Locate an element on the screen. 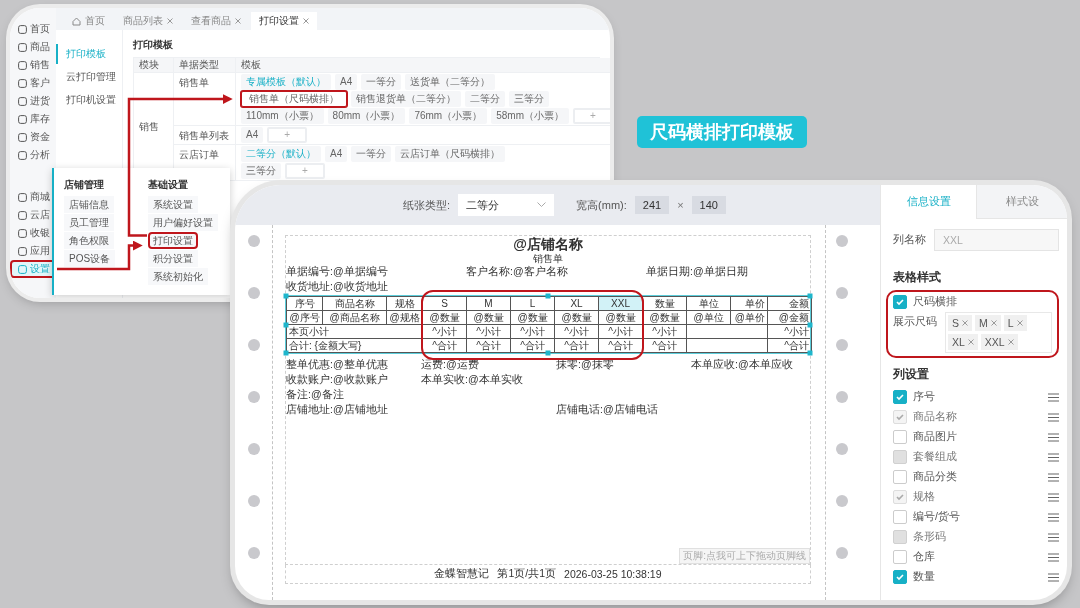  size-tags-field: S M L XL XXL is located at coordinates (998, 332).